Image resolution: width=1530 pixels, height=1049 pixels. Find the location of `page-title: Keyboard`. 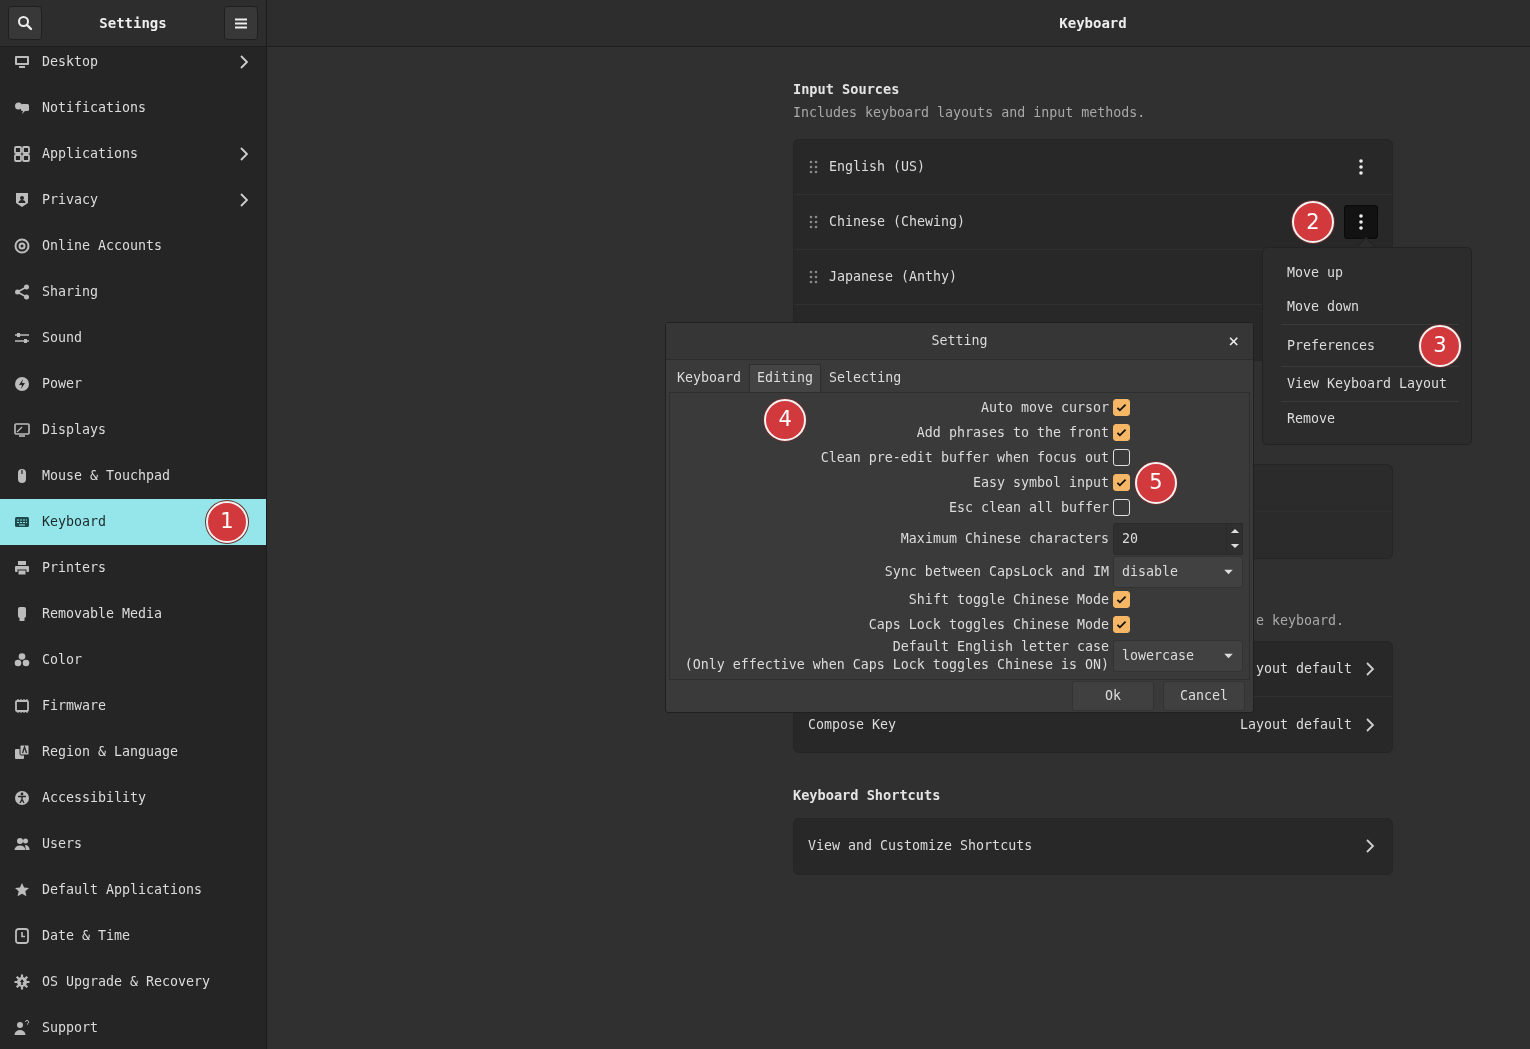

page-title: Keyboard is located at coordinates (1093, 22).